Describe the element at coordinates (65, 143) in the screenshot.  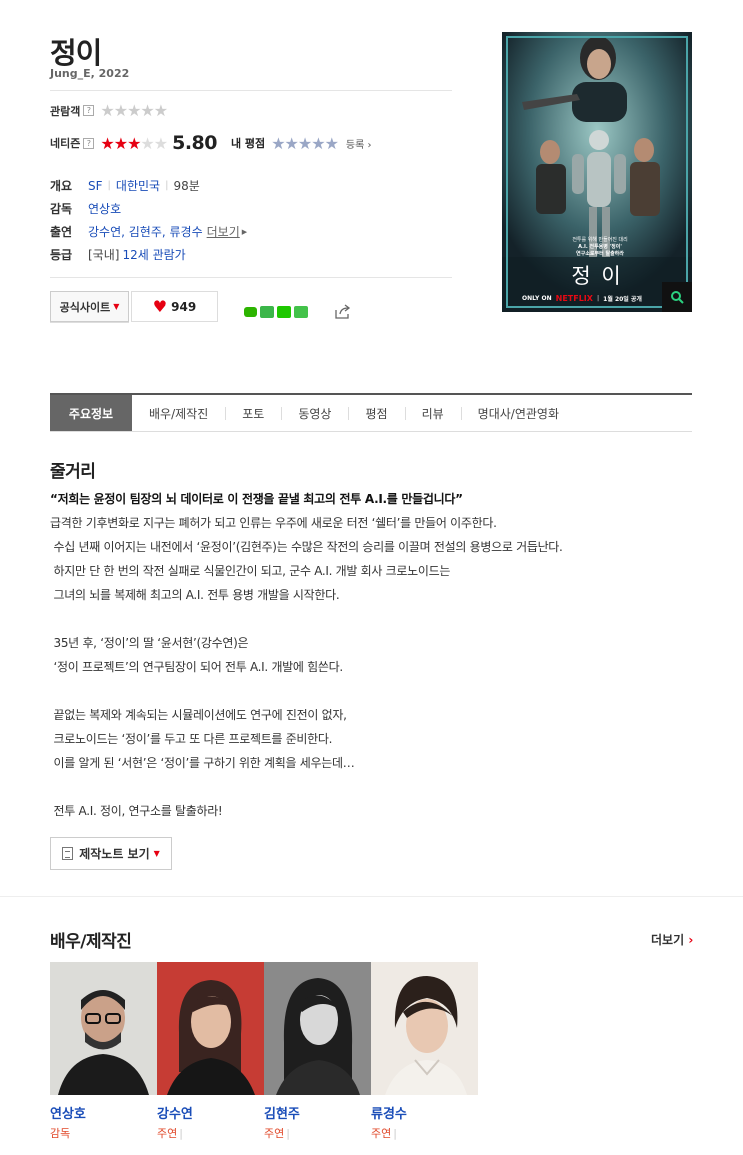
I see `netizen-label: 네티즌` at that location.